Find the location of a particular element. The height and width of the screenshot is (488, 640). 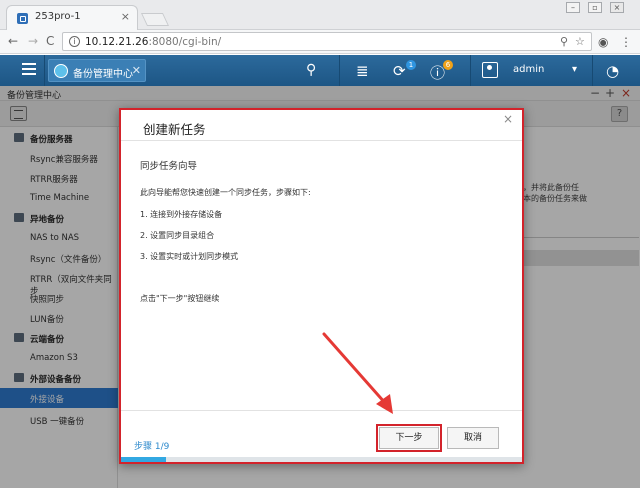

notification-badge: 6 is located at coordinates (448, 65).